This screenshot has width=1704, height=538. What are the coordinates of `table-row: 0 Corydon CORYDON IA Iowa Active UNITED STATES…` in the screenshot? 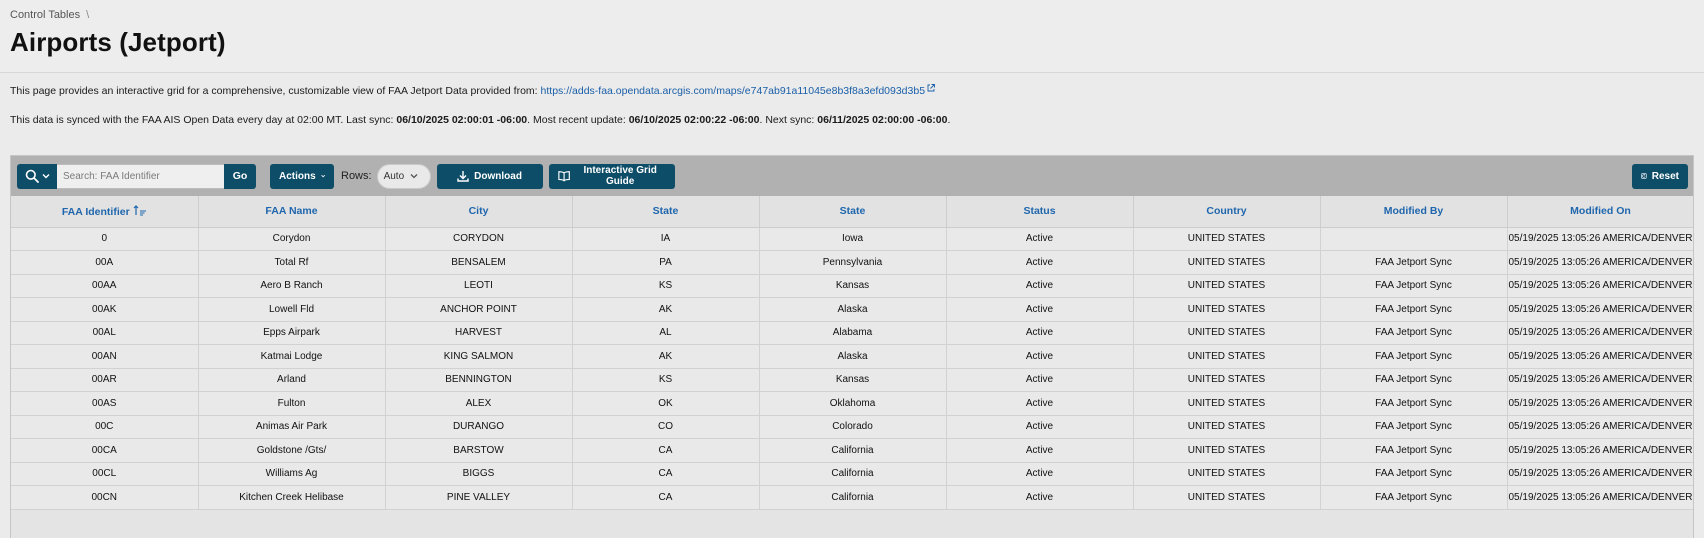 It's located at (852, 238).